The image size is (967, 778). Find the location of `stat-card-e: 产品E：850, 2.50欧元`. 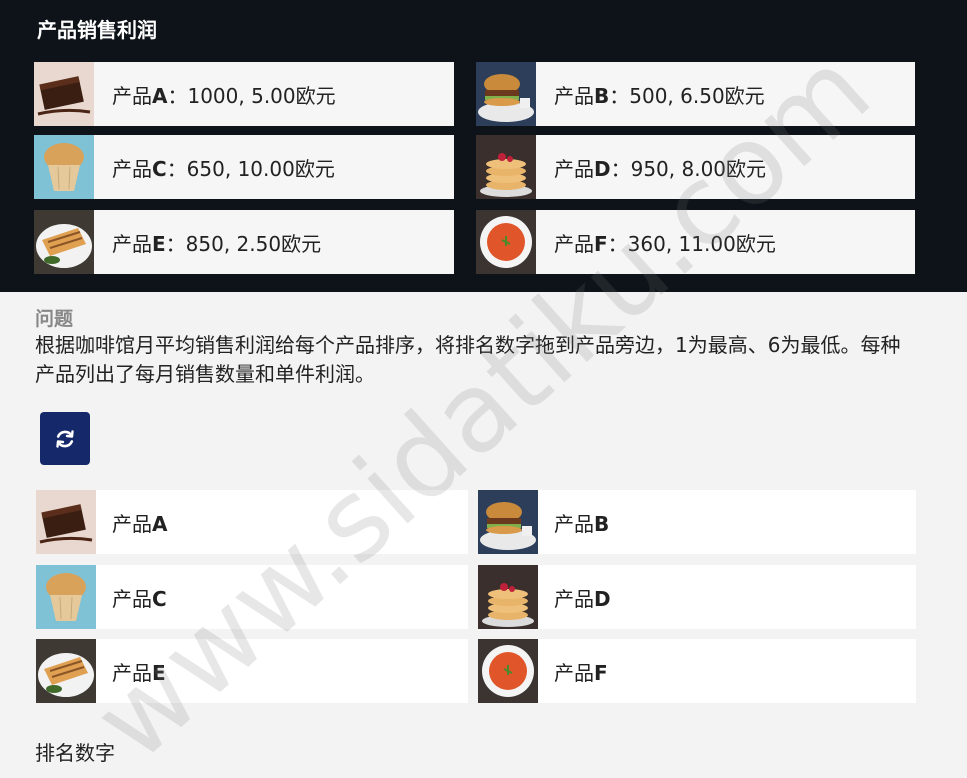

stat-card-e: 产品E：850, 2.50欧元 is located at coordinates (244, 242).